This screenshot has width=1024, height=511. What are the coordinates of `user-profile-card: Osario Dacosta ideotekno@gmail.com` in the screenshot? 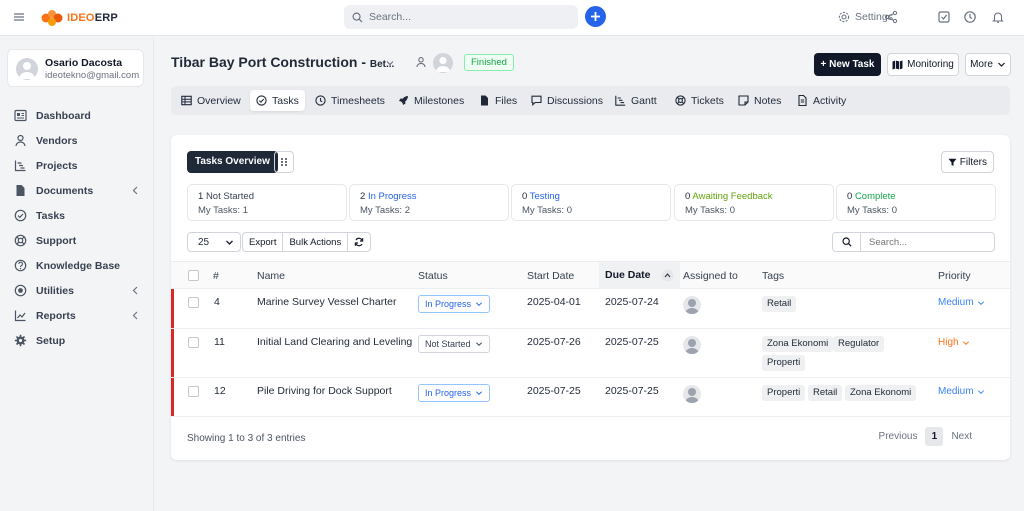 It's located at (75, 68).